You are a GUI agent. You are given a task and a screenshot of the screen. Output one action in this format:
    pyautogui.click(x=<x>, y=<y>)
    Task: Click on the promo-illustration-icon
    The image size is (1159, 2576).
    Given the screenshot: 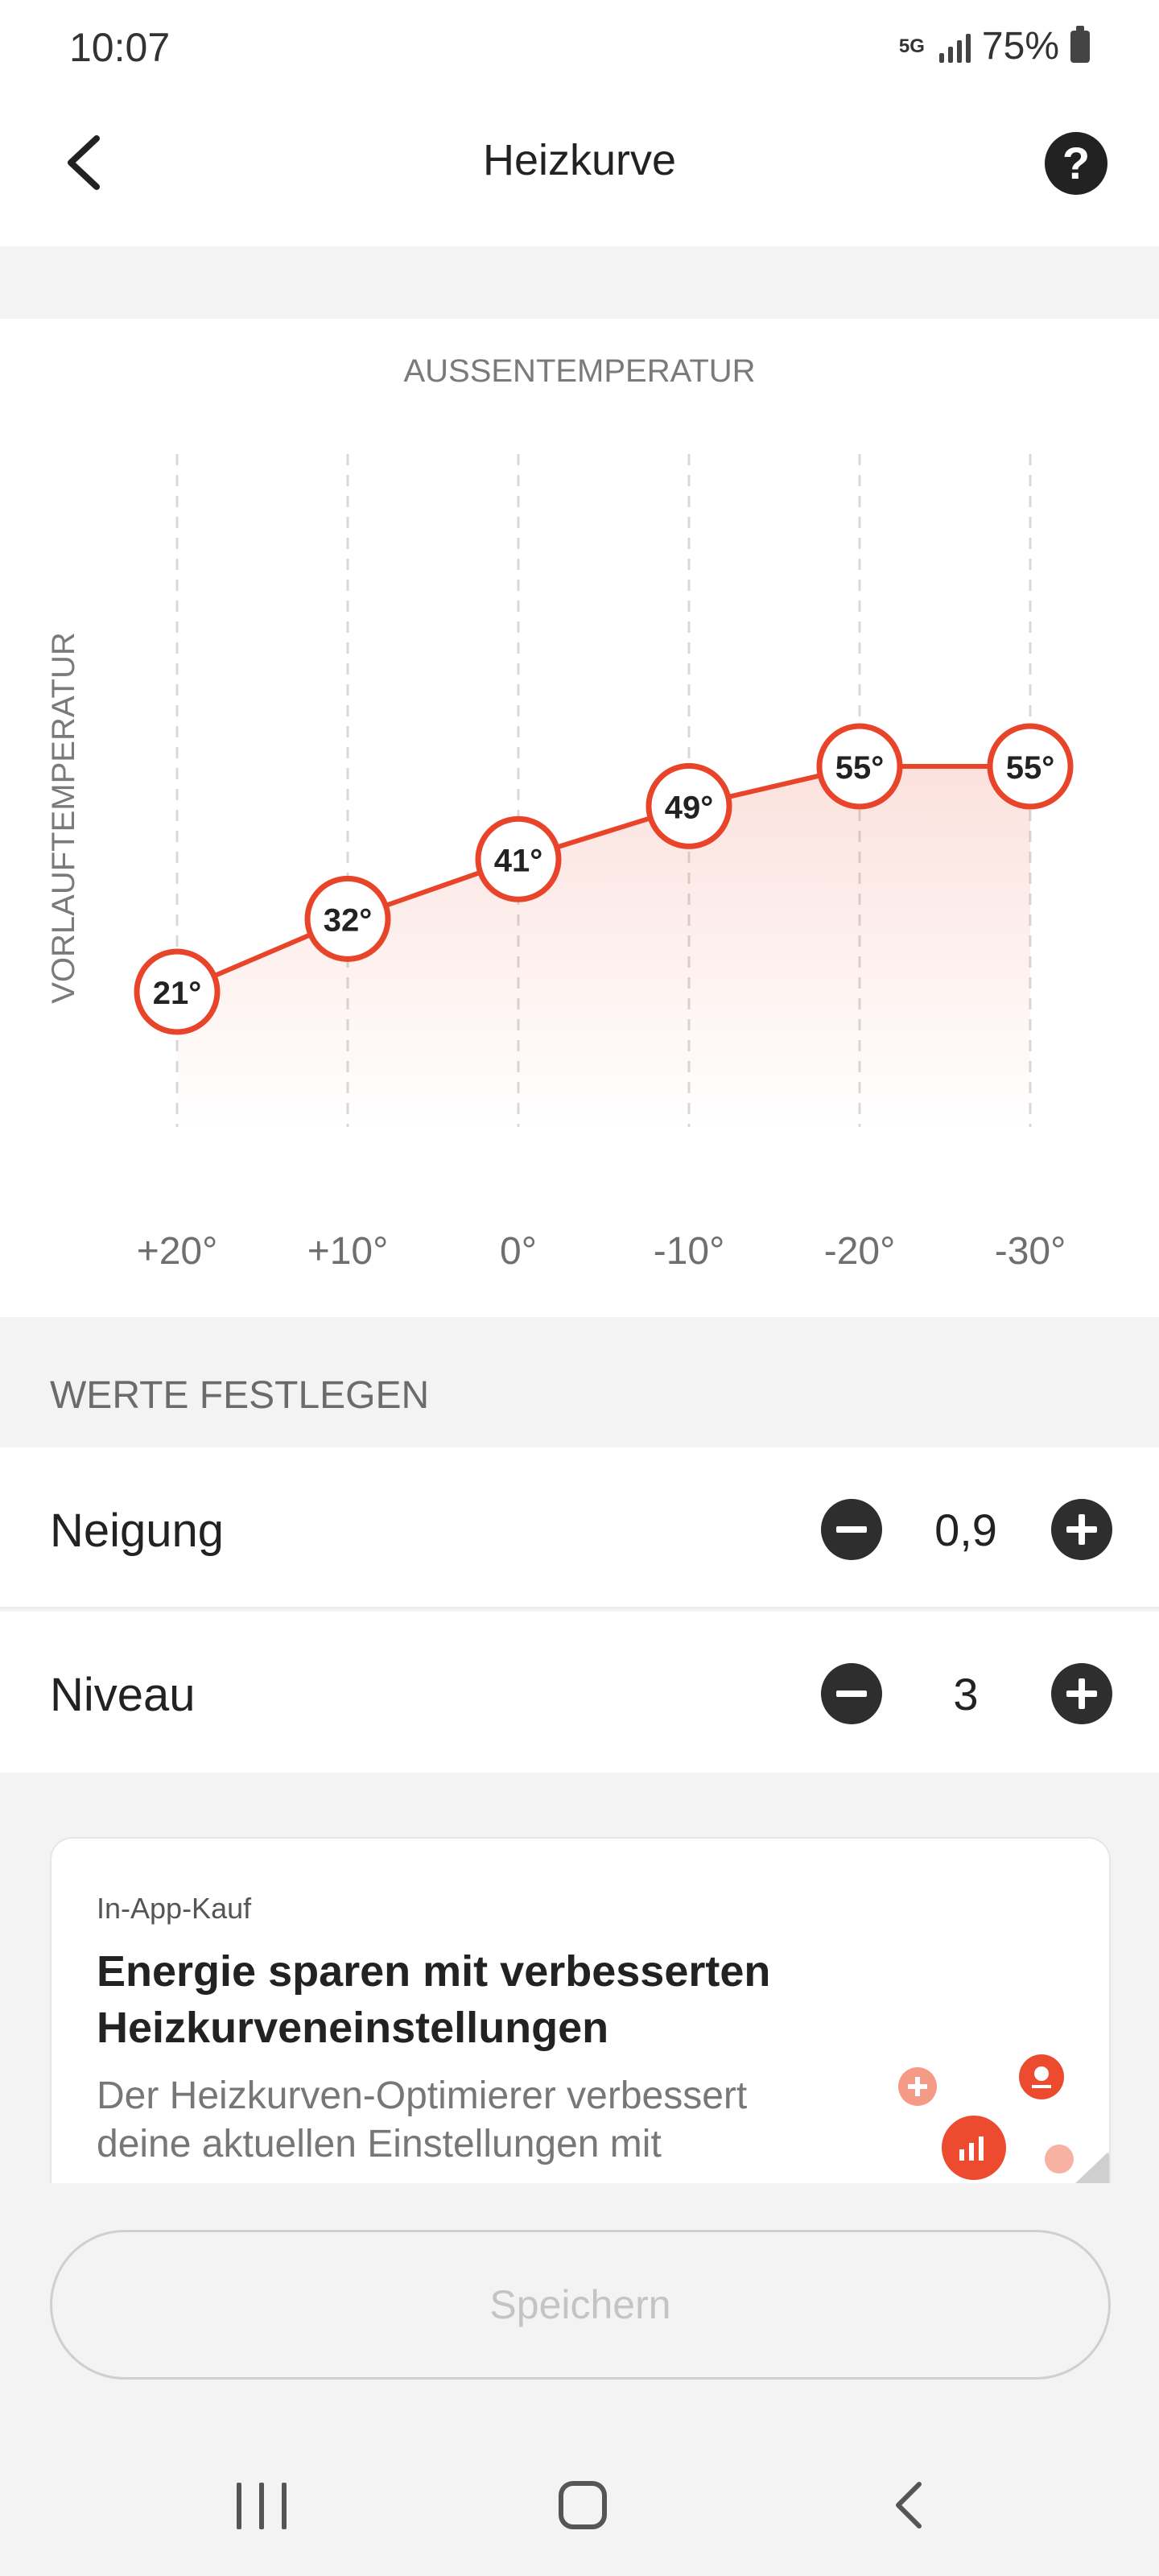 What is the action you would take?
    pyautogui.click(x=1004, y=2118)
    